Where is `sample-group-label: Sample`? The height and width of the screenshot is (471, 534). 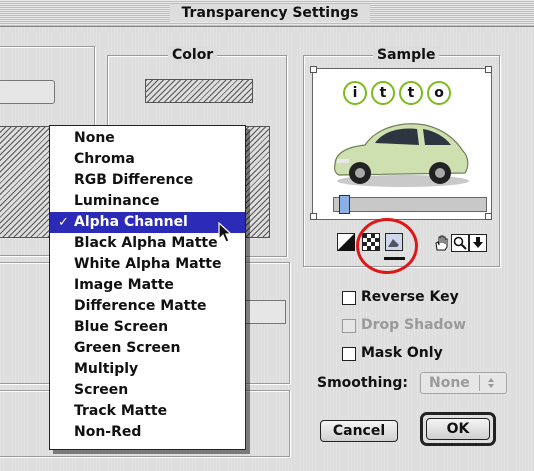 sample-group-label: Sample is located at coordinates (406, 55).